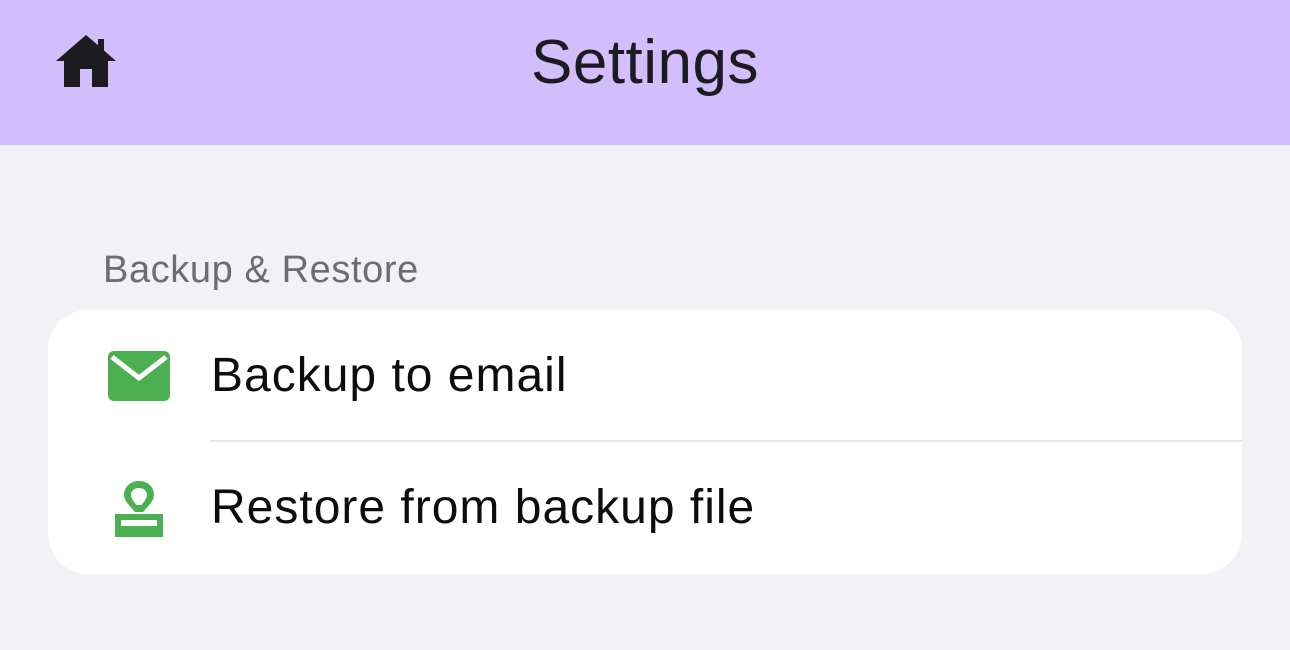 Image resolution: width=1290 pixels, height=650 pixels. What do you see at coordinates (139, 508) in the screenshot?
I see `stamp-icon` at bounding box center [139, 508].